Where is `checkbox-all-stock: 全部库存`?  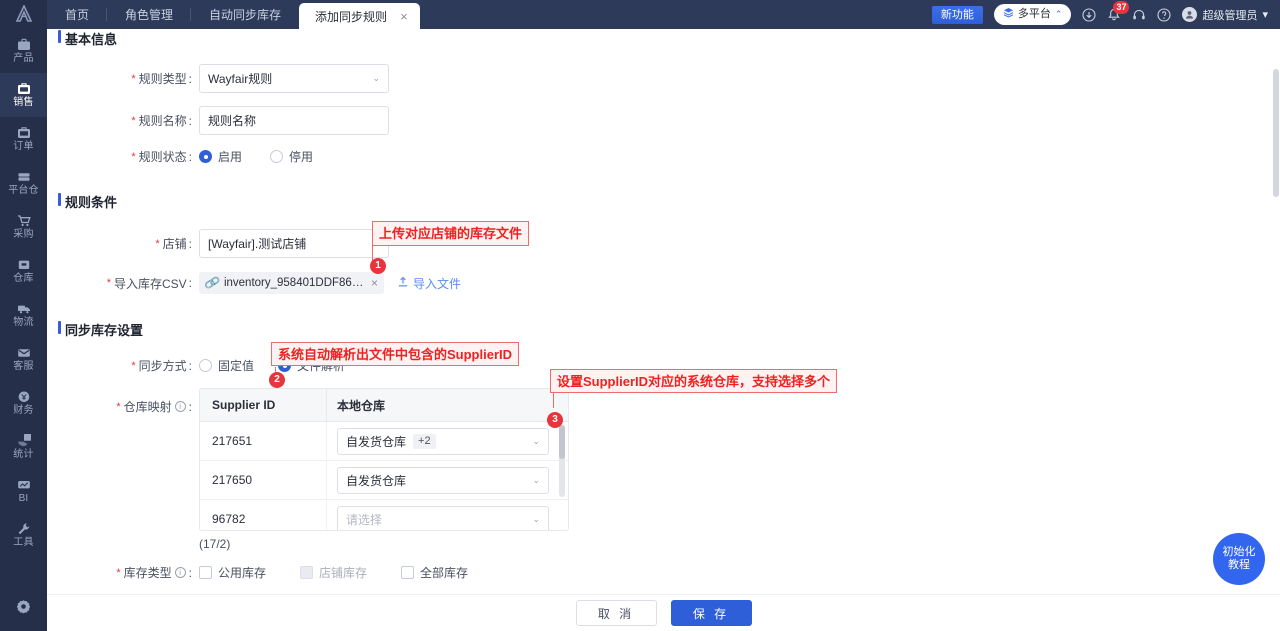 checkbox-all-stock: 全部库存 is located at coordinates (434, 572).